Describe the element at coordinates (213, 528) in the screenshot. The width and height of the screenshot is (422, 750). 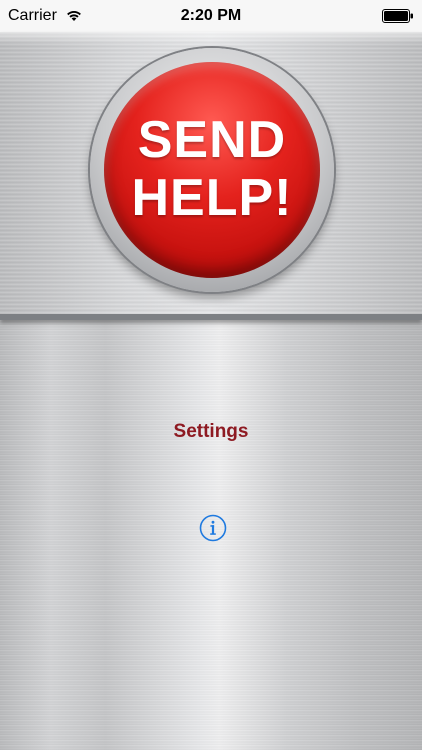
I see `info-icon` at that location.